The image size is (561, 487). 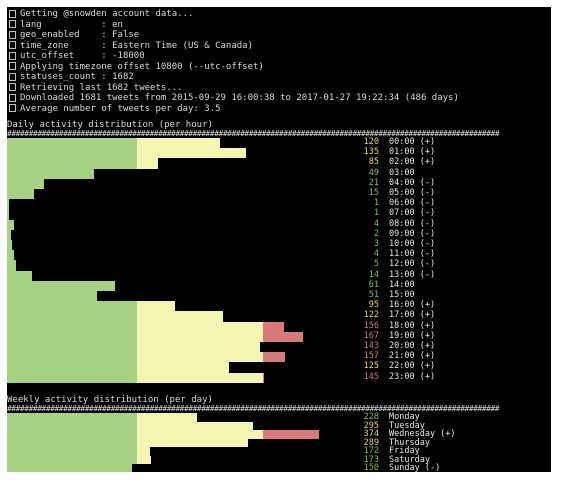 I want to click on hourly-count: 145, so click(x=371, y=376).